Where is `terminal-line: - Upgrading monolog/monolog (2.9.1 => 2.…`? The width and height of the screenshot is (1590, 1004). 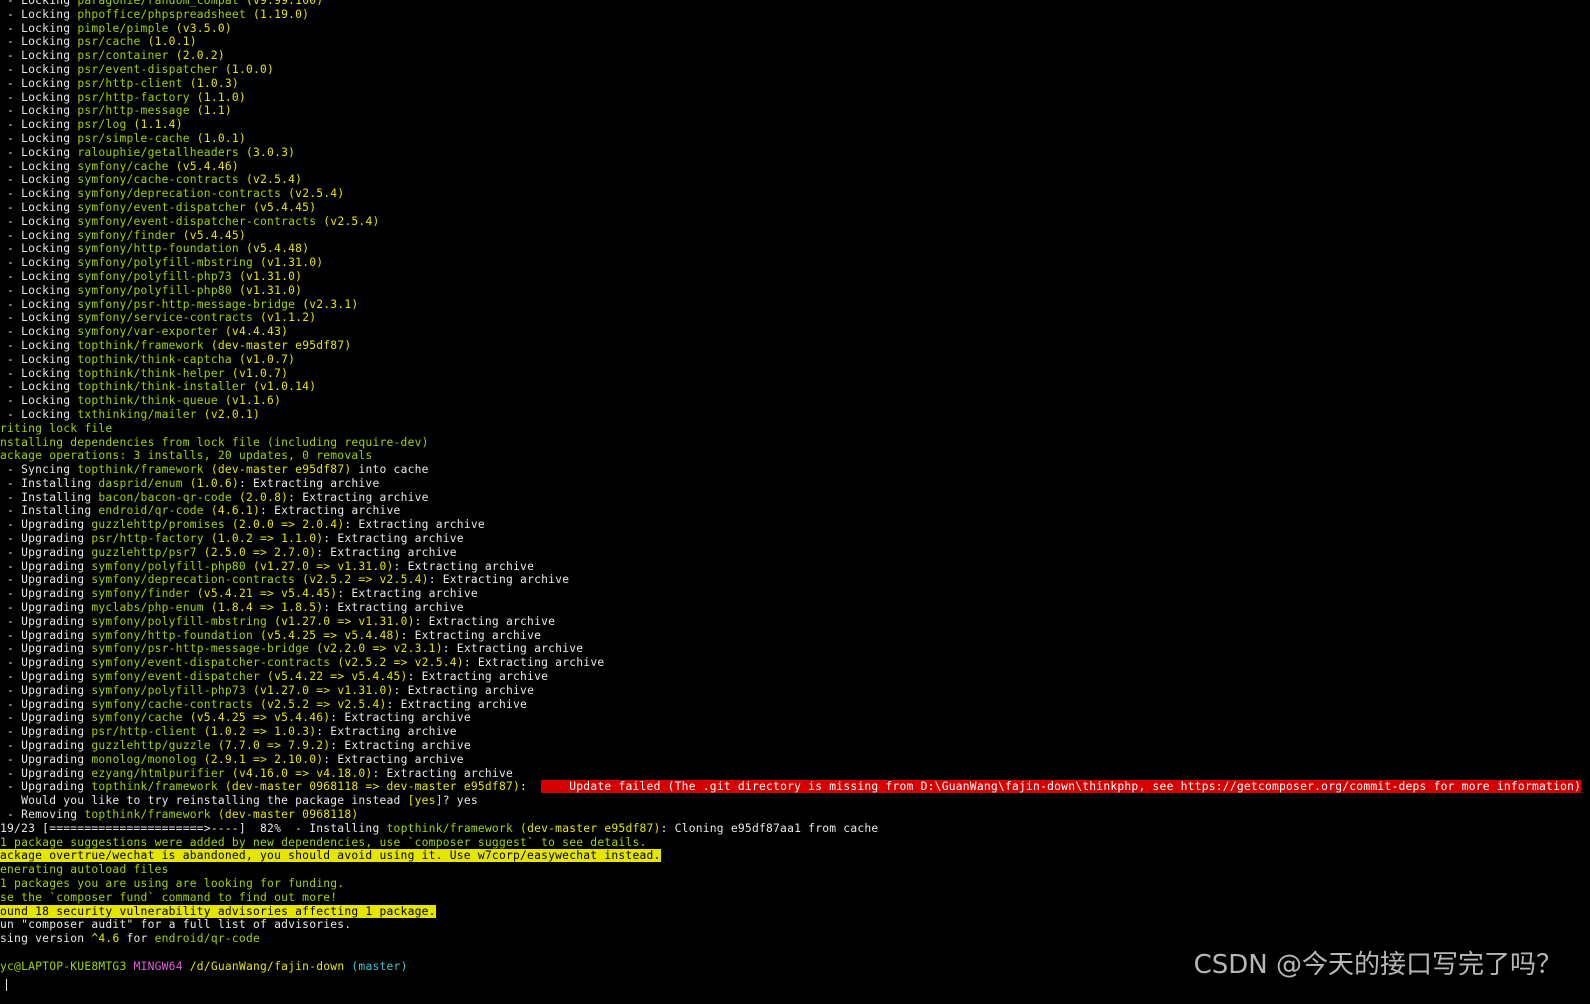
terminal-line: - Upgrading monolog/monolog (2.9.1 => 2.… is located at coordinates (795, 760).